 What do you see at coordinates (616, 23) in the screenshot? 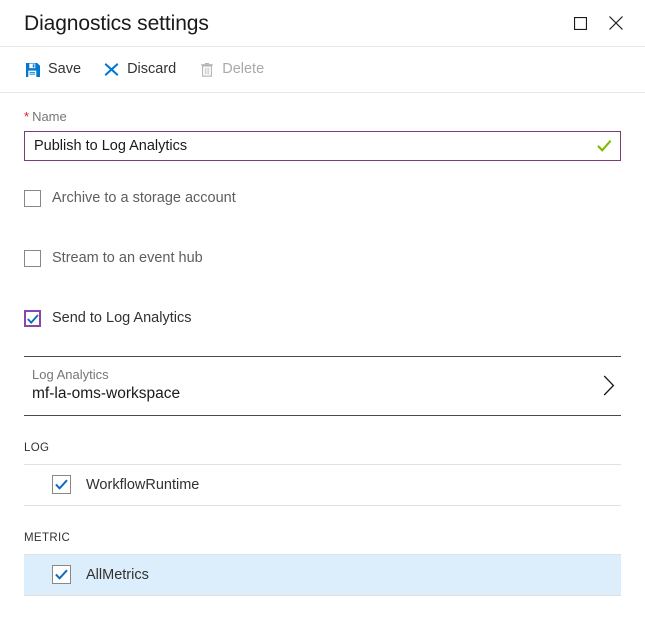
I see `close-icon` at bounding box center [616, 23].